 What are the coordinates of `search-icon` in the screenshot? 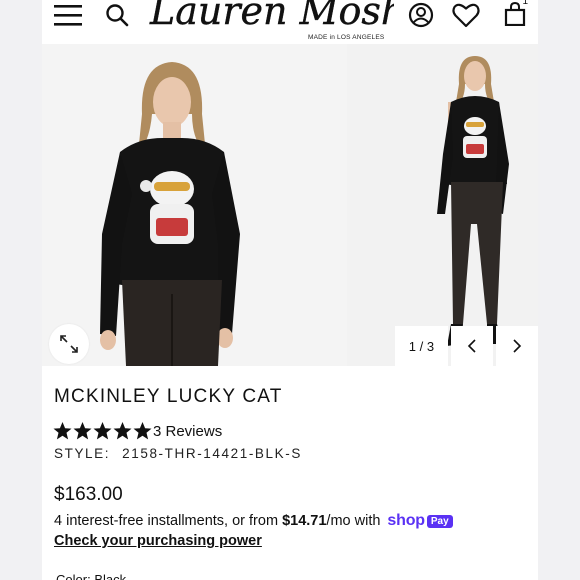 It's located at (117, 15).